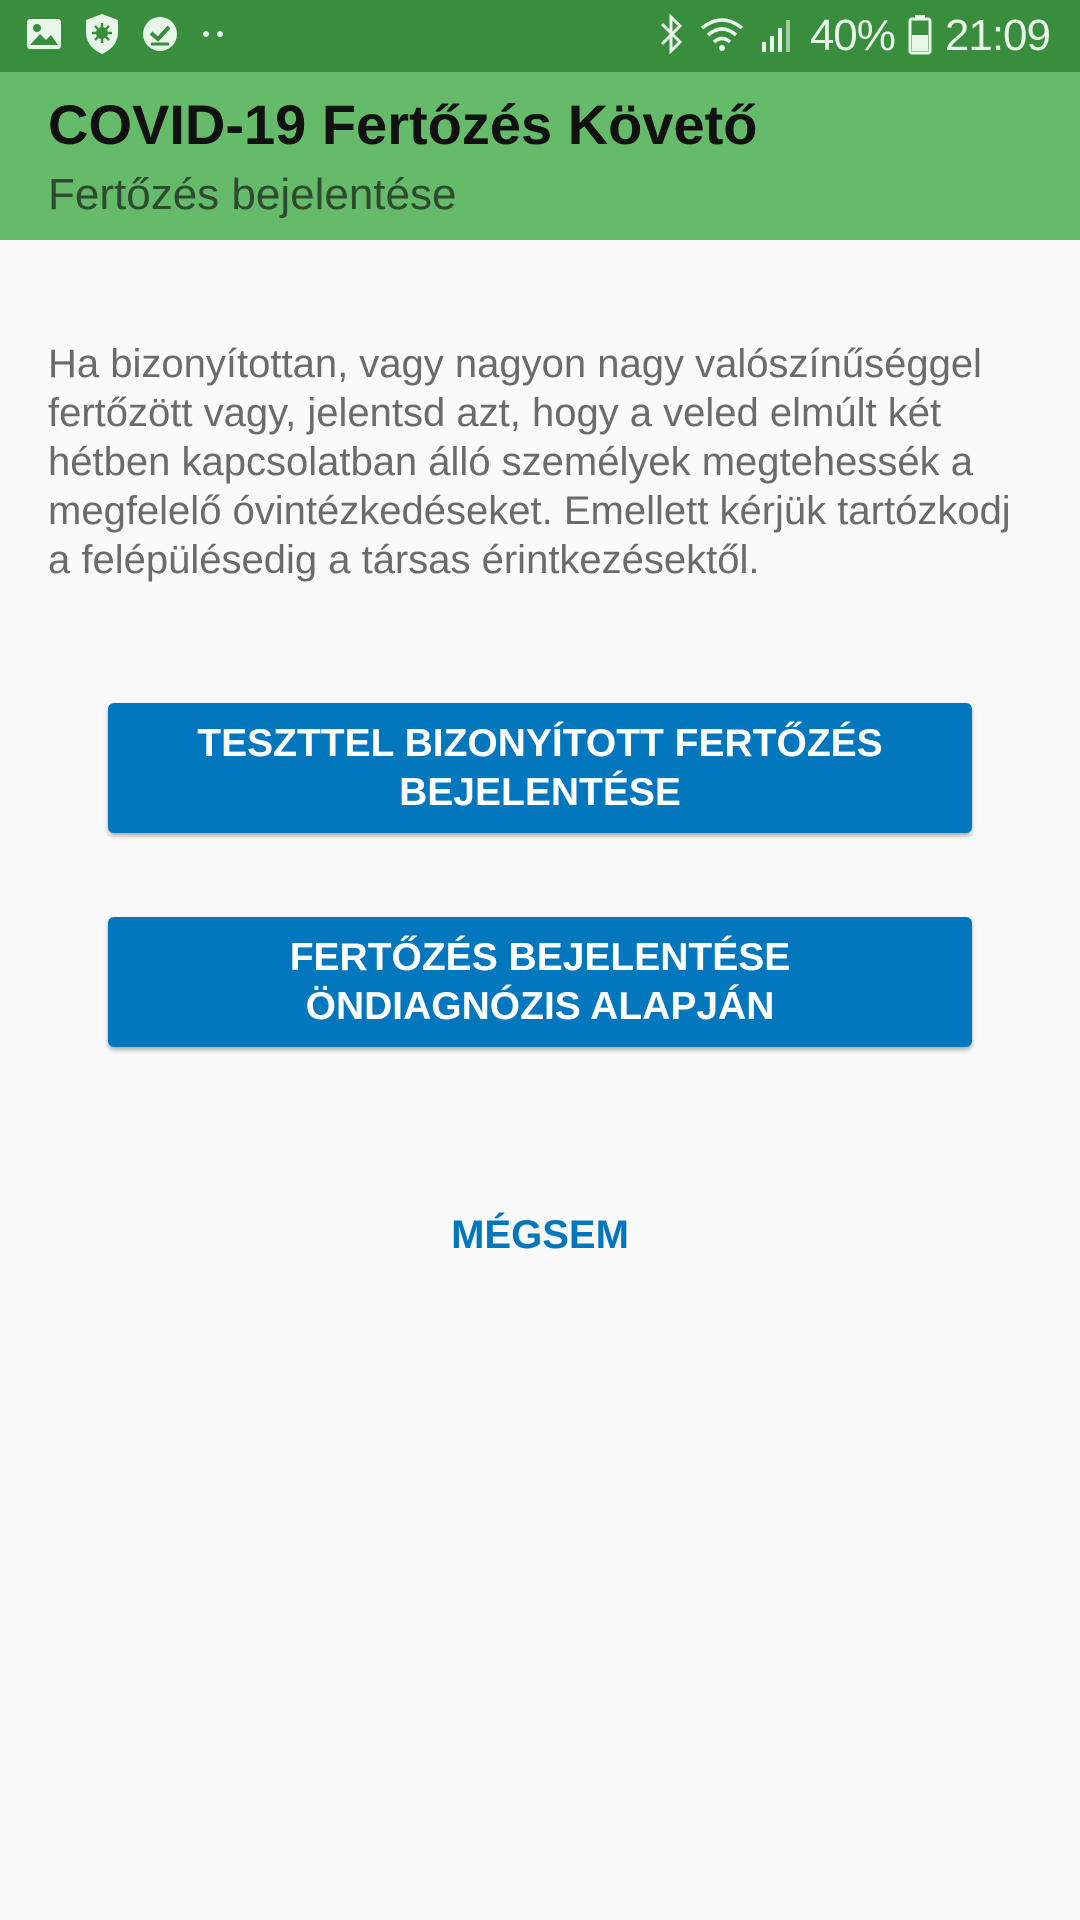  Describe the element at coordinates (540, 982) in the screenshot. I see `report-self-diagnosis-button: FERTŐZÉS BEJELENTÉSE ÖNDIAGNÓZIS ALAPJÁN` at that location.